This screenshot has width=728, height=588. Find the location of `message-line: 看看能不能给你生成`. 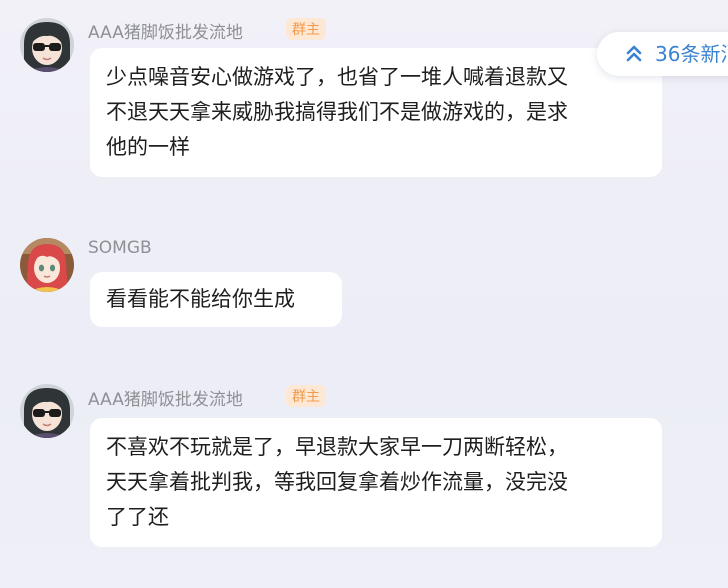

message-line: 看看能不能给你生成 is located at coordinates (200, 299).